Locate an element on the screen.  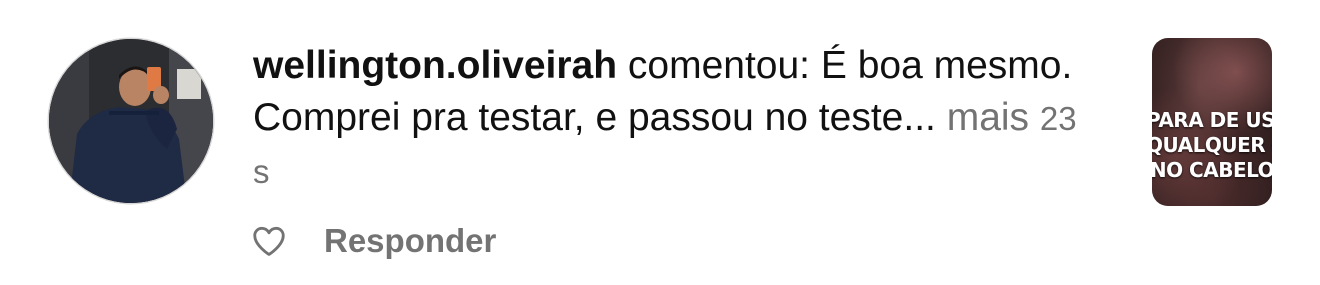
avatar-photo is located at coordinates (131, 121).